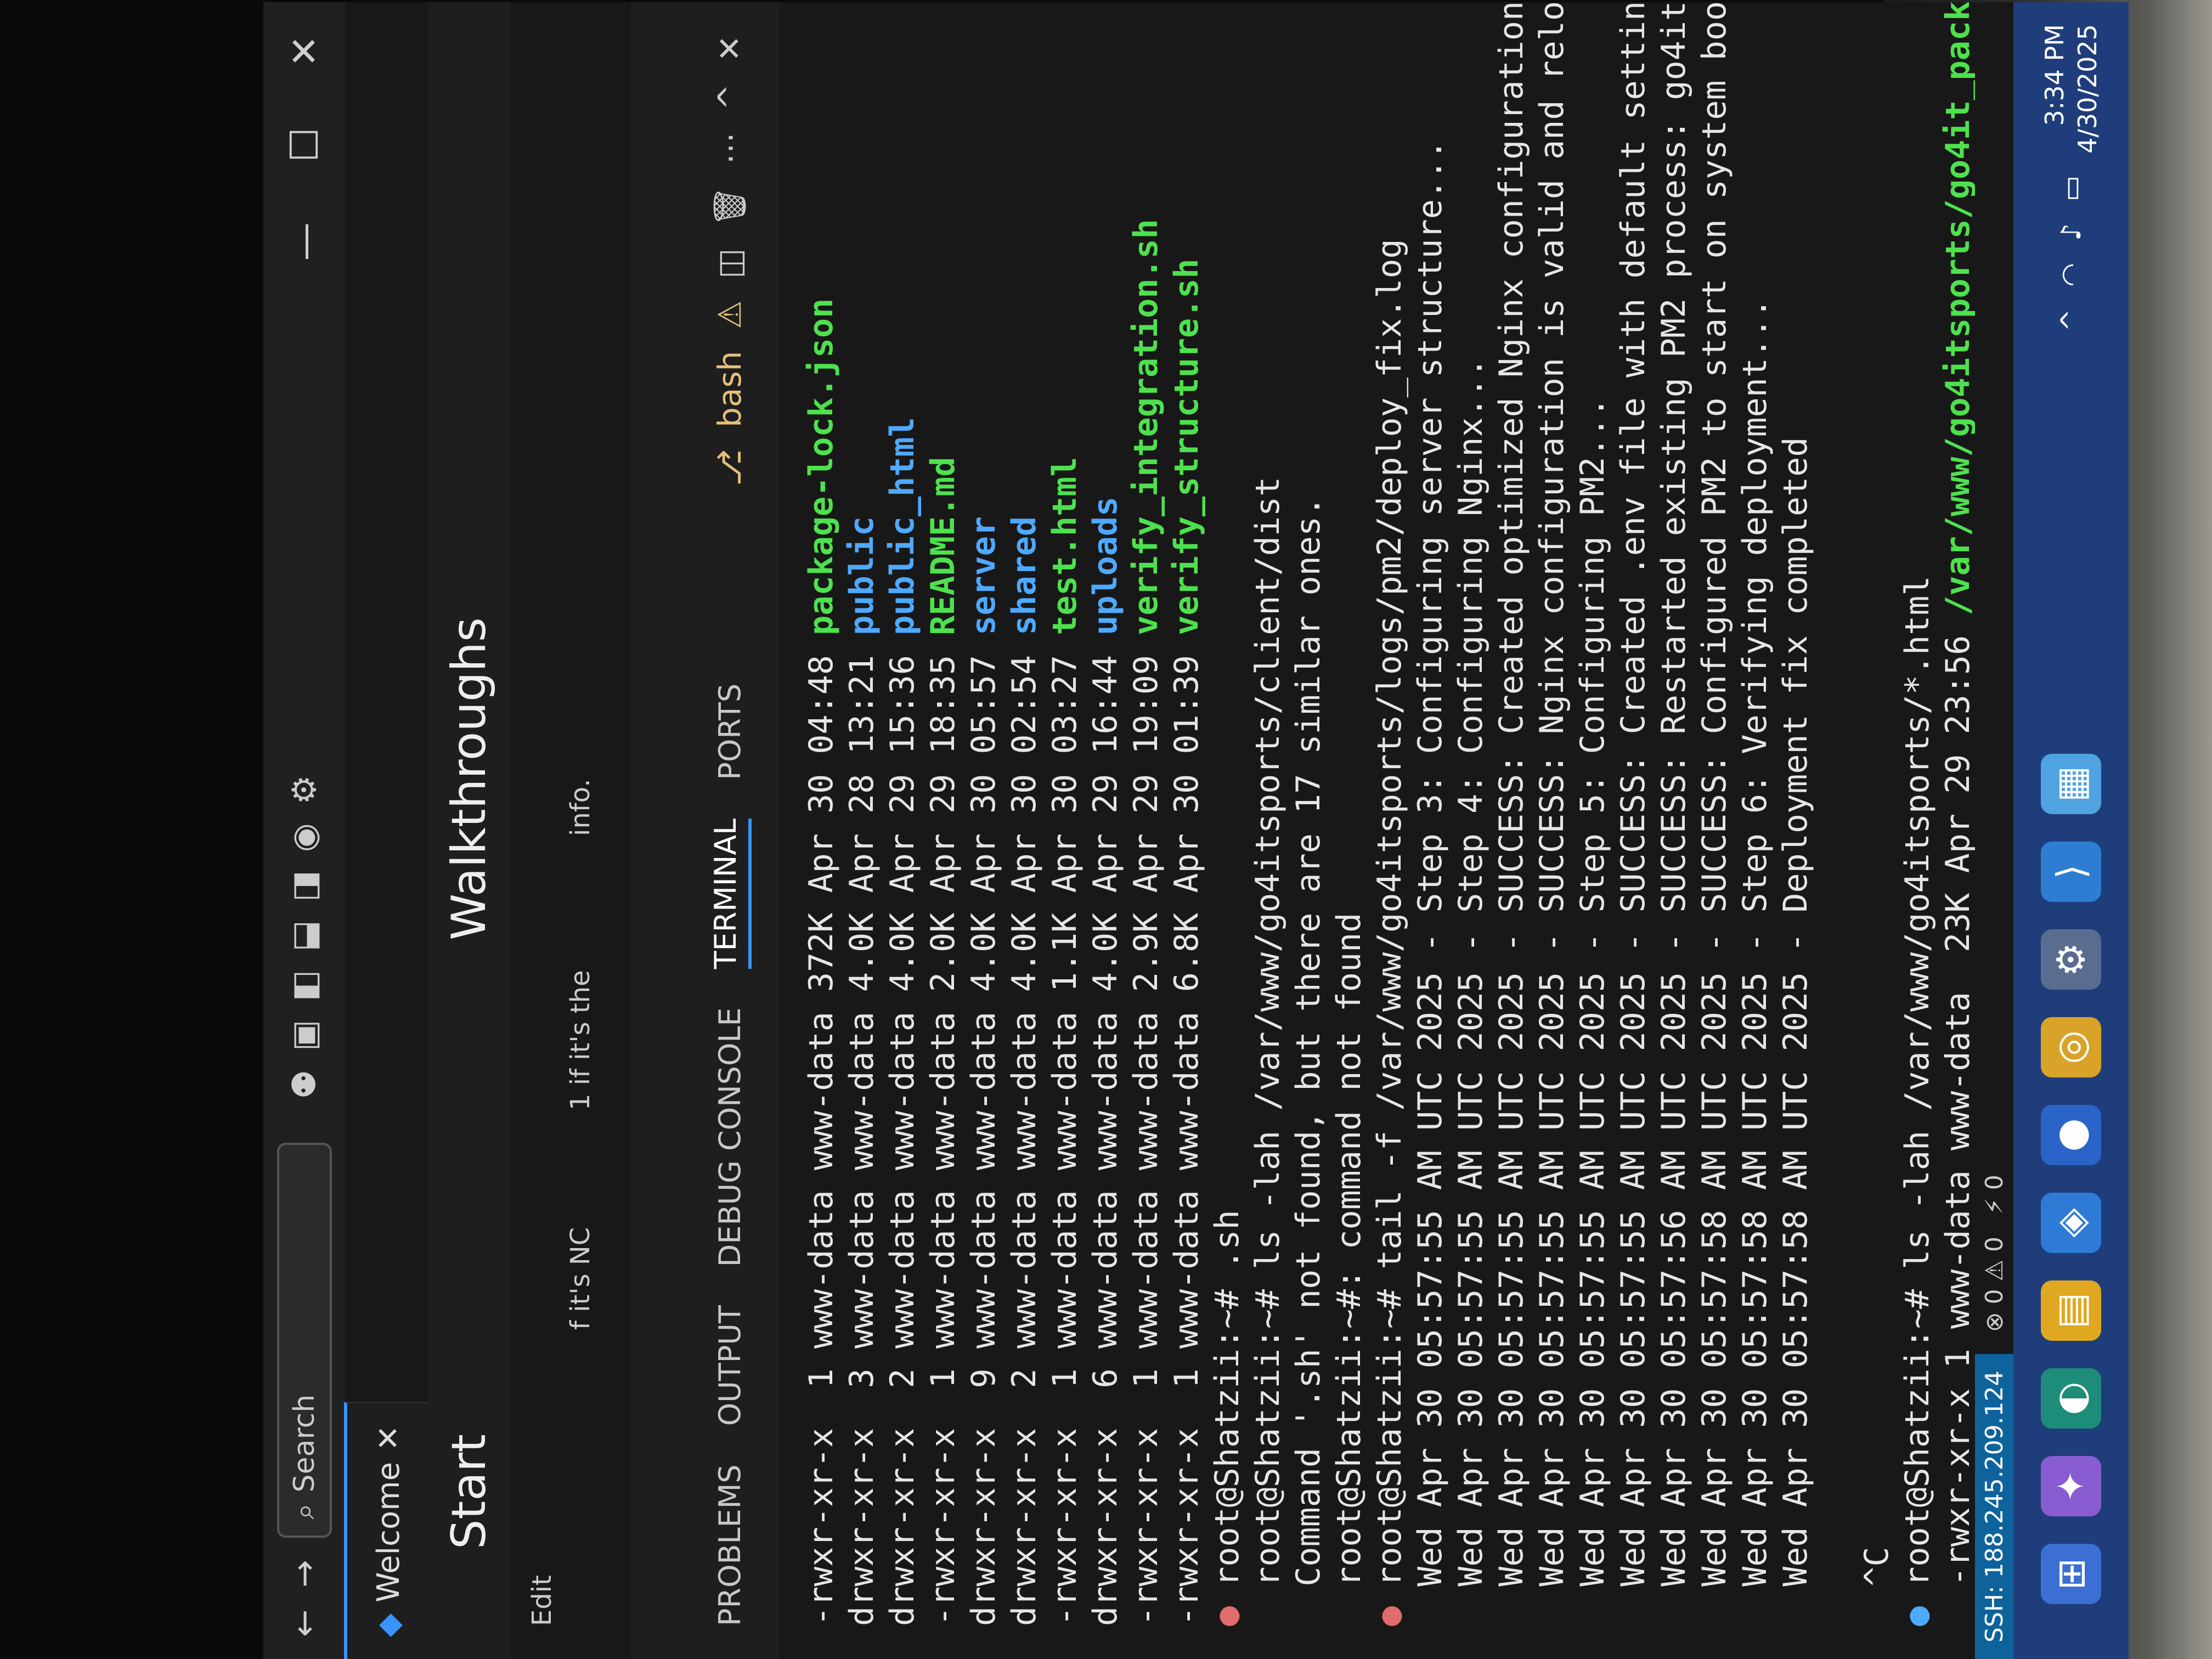 The image size is (2212, 1659). I want to click on panel-actions: ⎇ bash ⚠ ◫ 🗑 ⋯ ^ ✕, so click(730, 244).